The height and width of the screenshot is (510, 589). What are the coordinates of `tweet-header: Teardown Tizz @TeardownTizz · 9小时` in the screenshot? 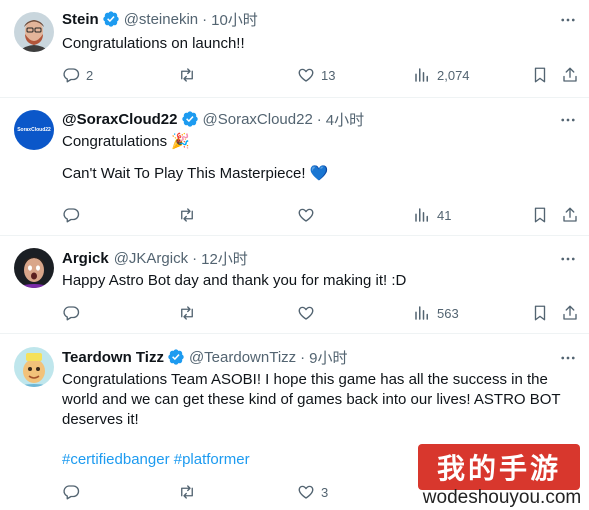 It's located at (205, 357).